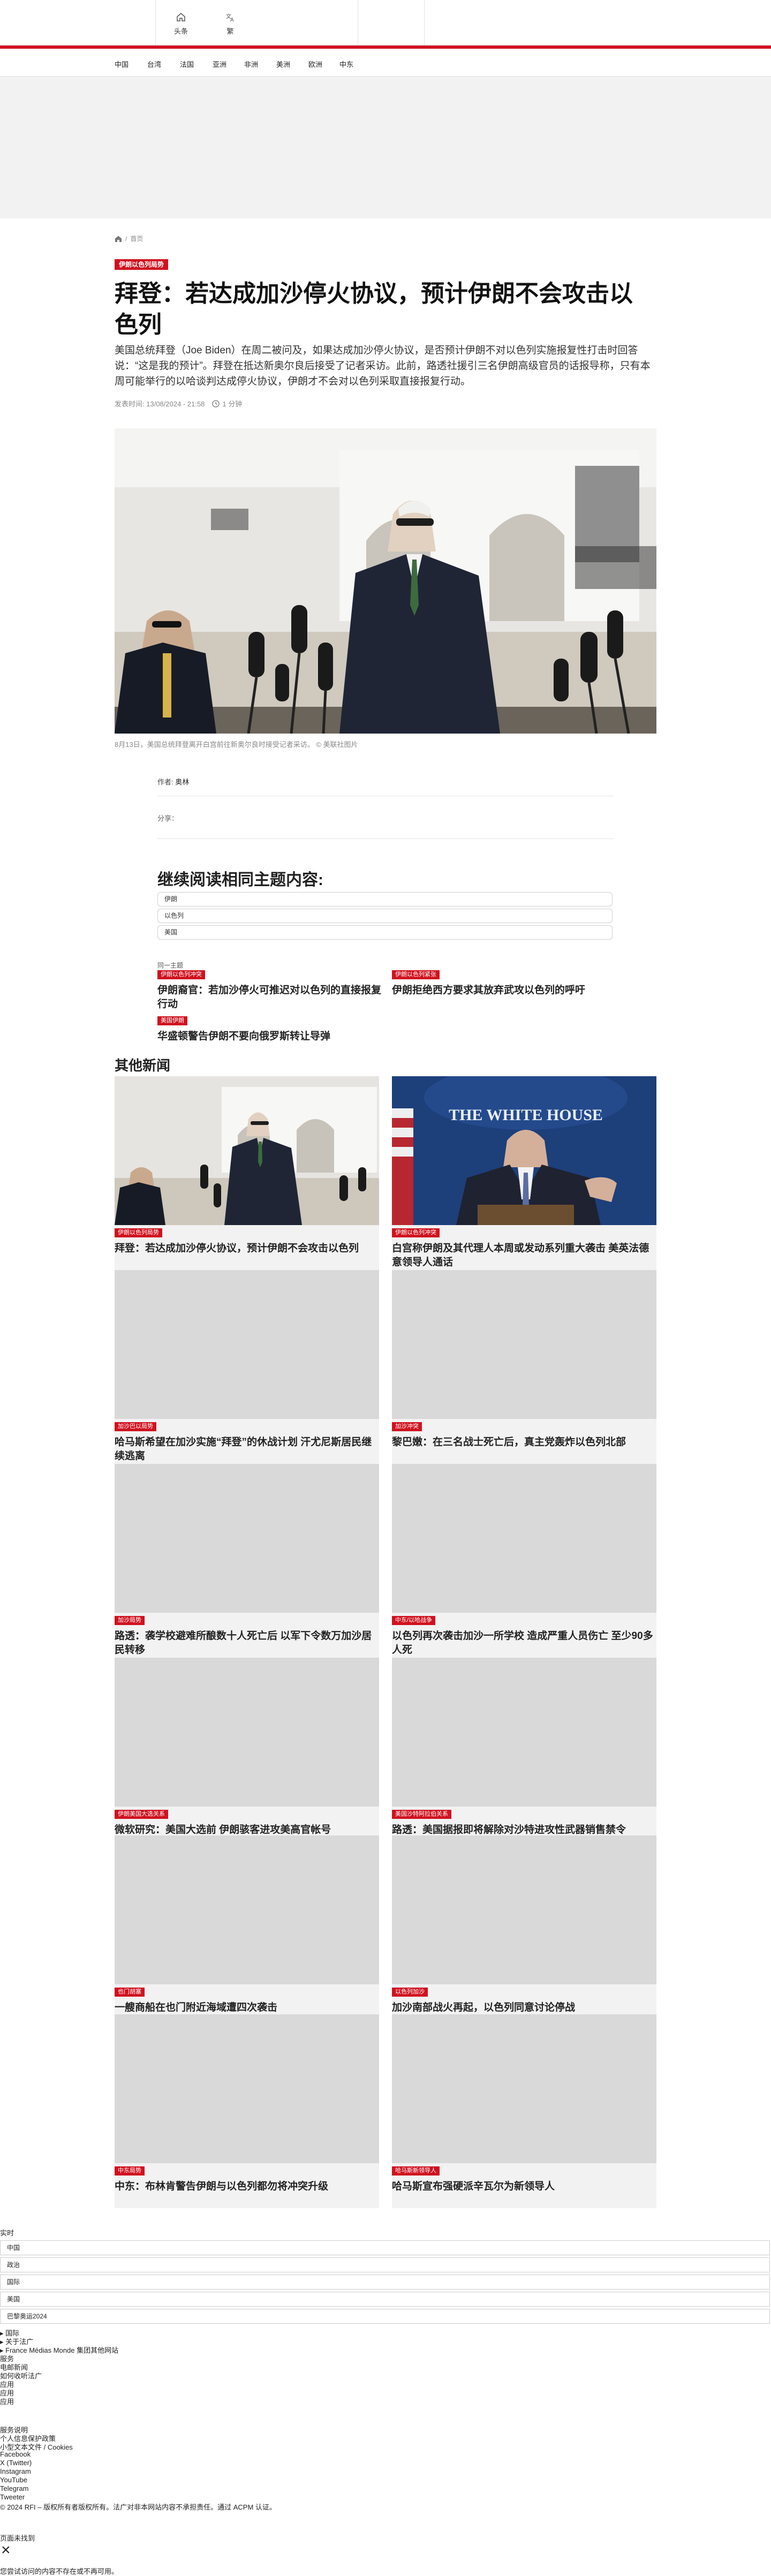  Describe the element at coordinates (182, 782) in the screenshot. I see `author-name: 奥林` at that location.